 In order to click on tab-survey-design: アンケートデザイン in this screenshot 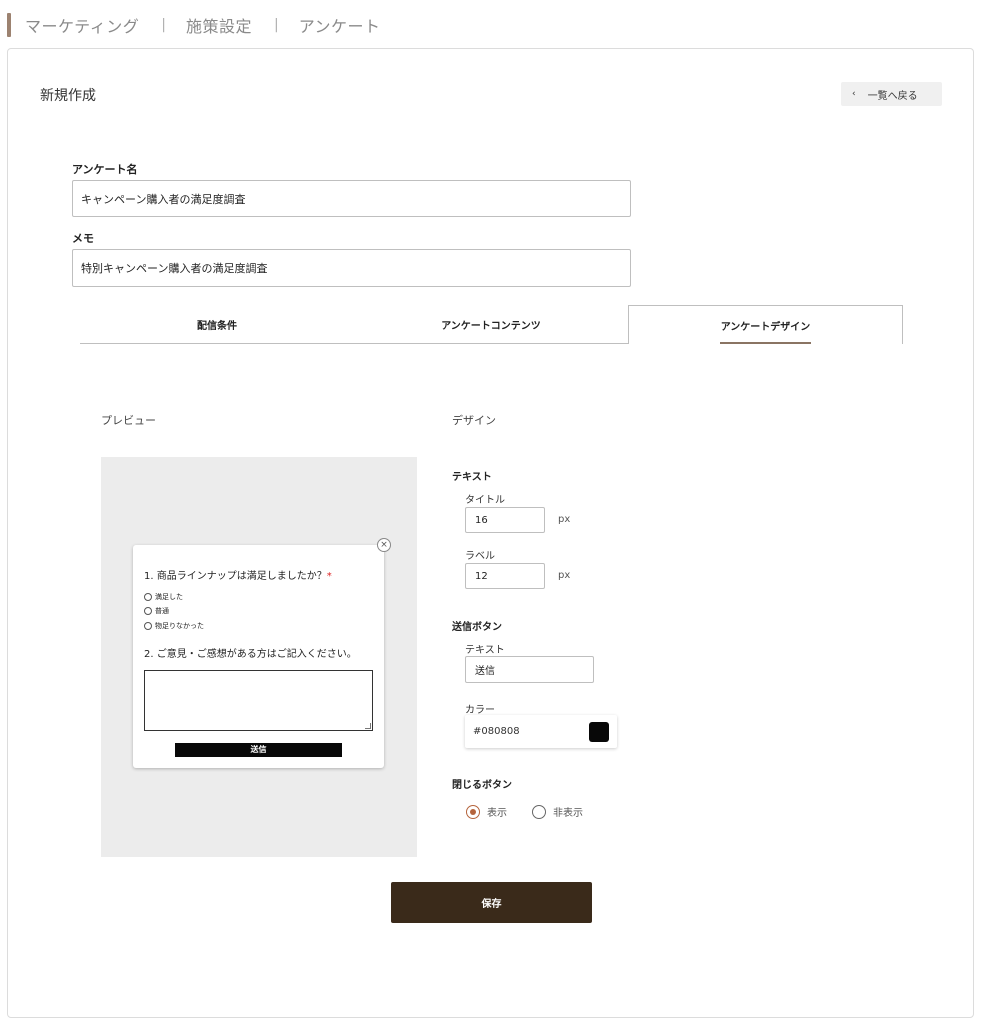, I will do `click(765, 324)`.